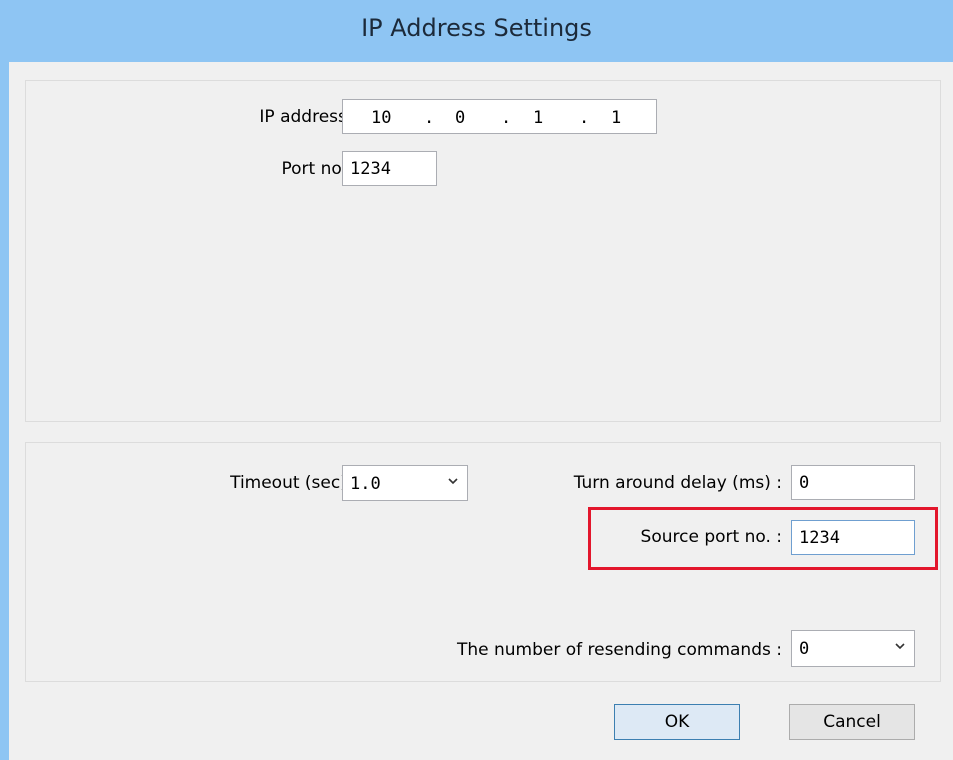 This screenshot has width=953, height=760. What do you see at coordinates (619, 650) in the screenshot?
I see `resending-commands-label: The number of resending commands :` at bounding box center [619, 650].